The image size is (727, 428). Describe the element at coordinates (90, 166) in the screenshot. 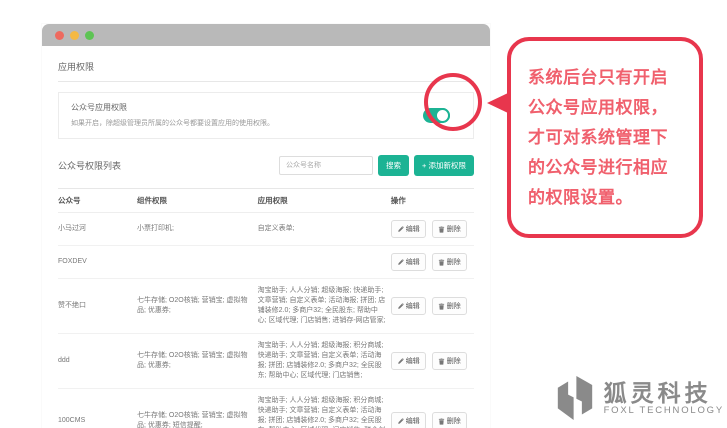

I see `list-title: 公众号权限列表` at that location.